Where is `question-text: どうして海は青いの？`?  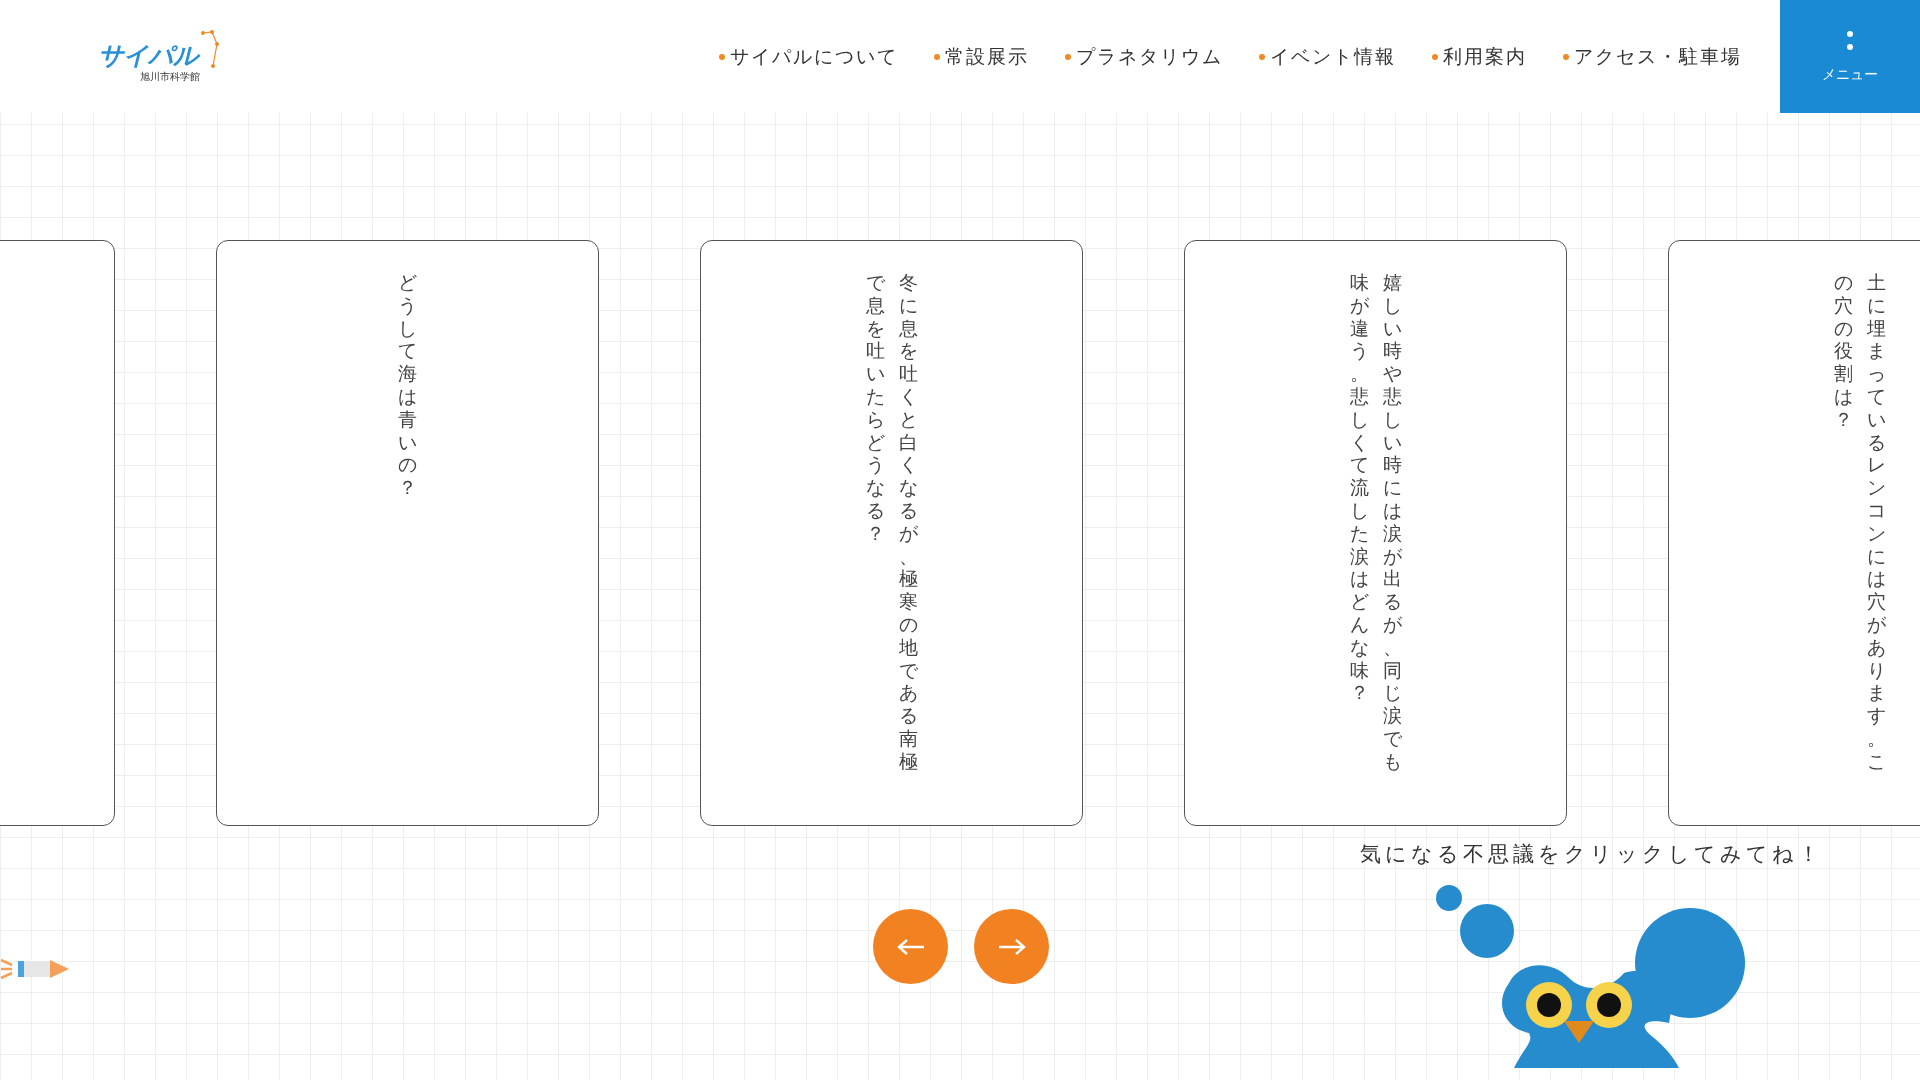
question-text: どうして海は青いの？ is located at coordinates (407, 386).